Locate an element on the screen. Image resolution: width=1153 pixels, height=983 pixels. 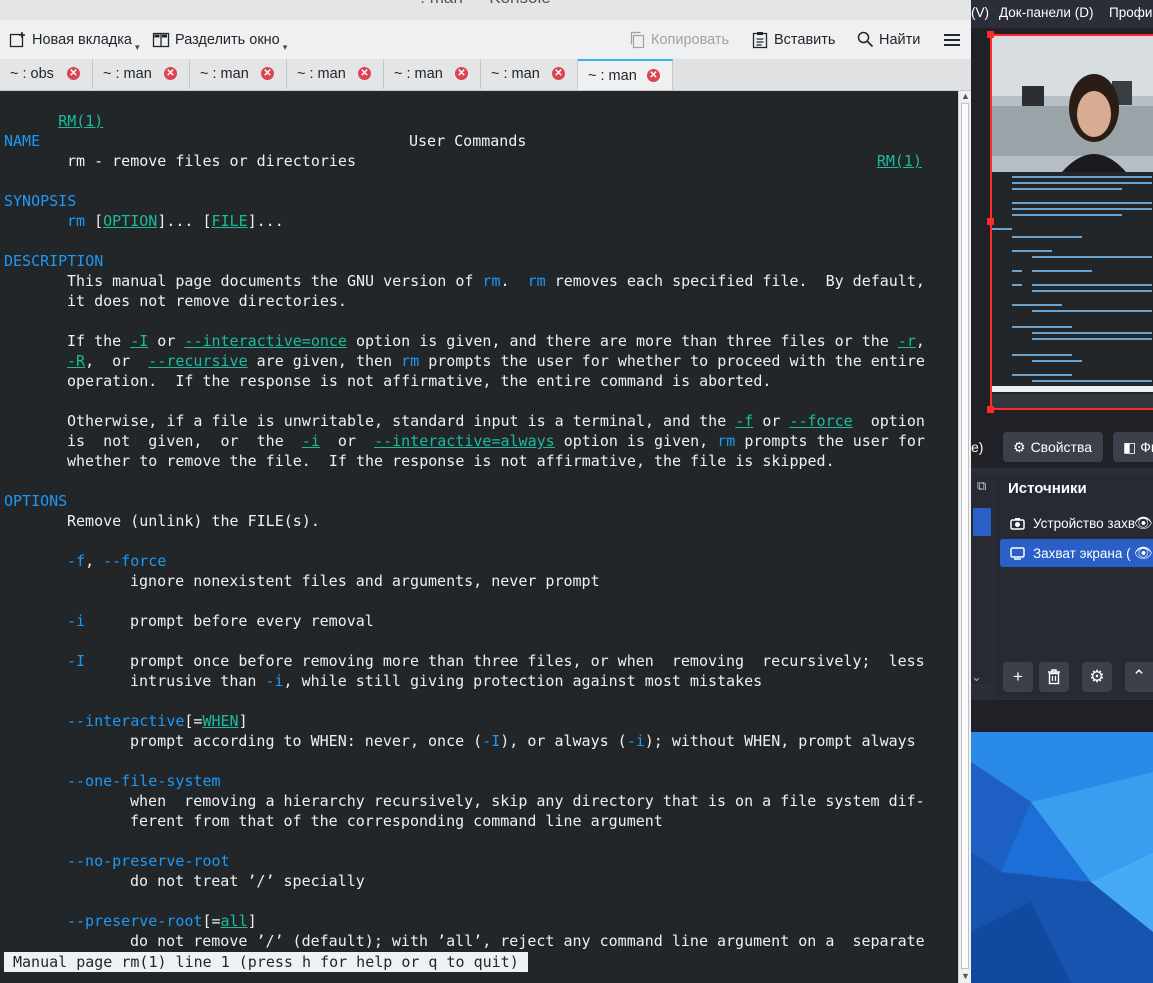
copy-button: Копировать is located at coordinates (679, 39).